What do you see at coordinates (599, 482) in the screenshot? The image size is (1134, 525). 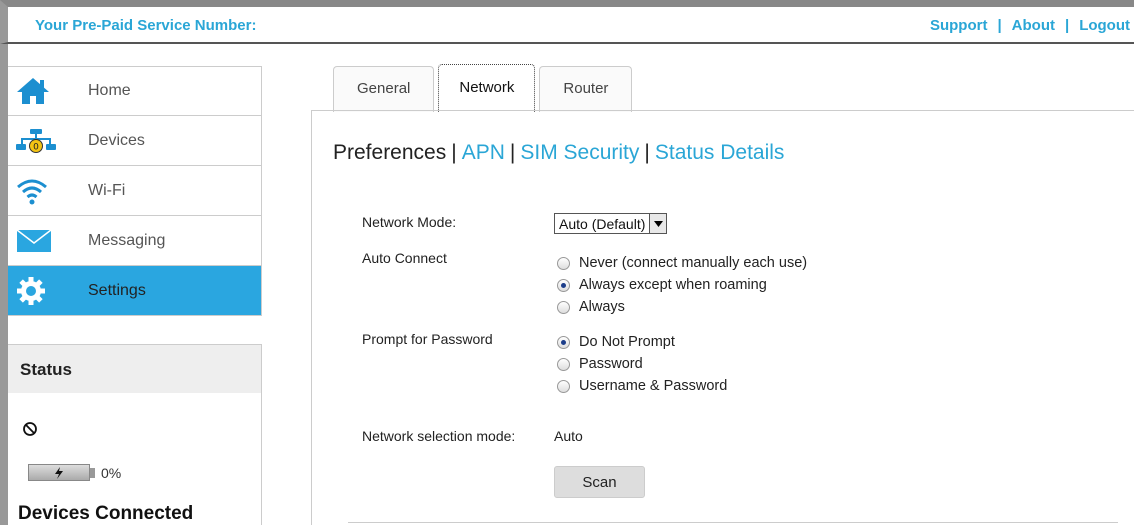 I see `scan-button: Scan` at bounding box center [599, 482].